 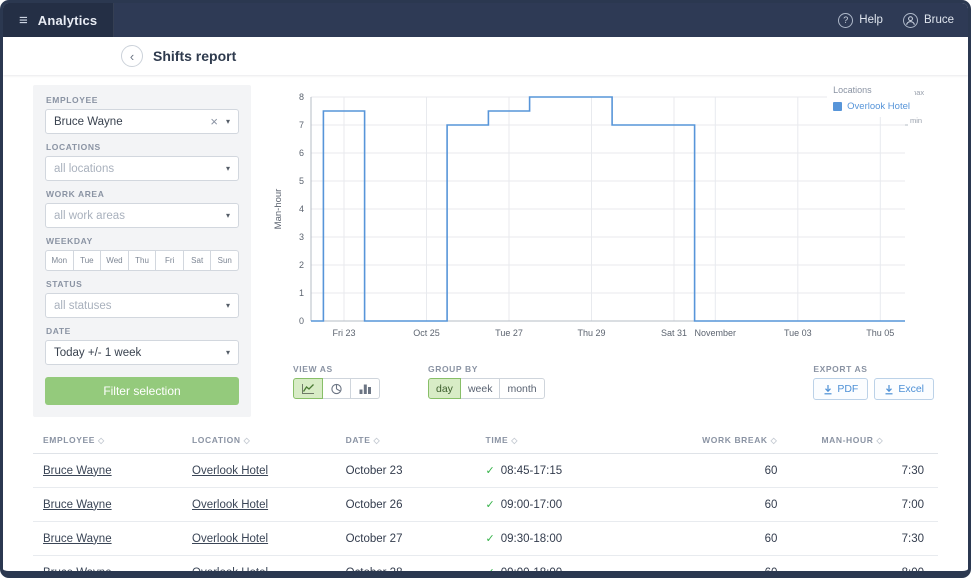 What do you see at coordinates (301, 125) in the screenshot?
I see `svg-text: 7` at bounding box center [301, 125].